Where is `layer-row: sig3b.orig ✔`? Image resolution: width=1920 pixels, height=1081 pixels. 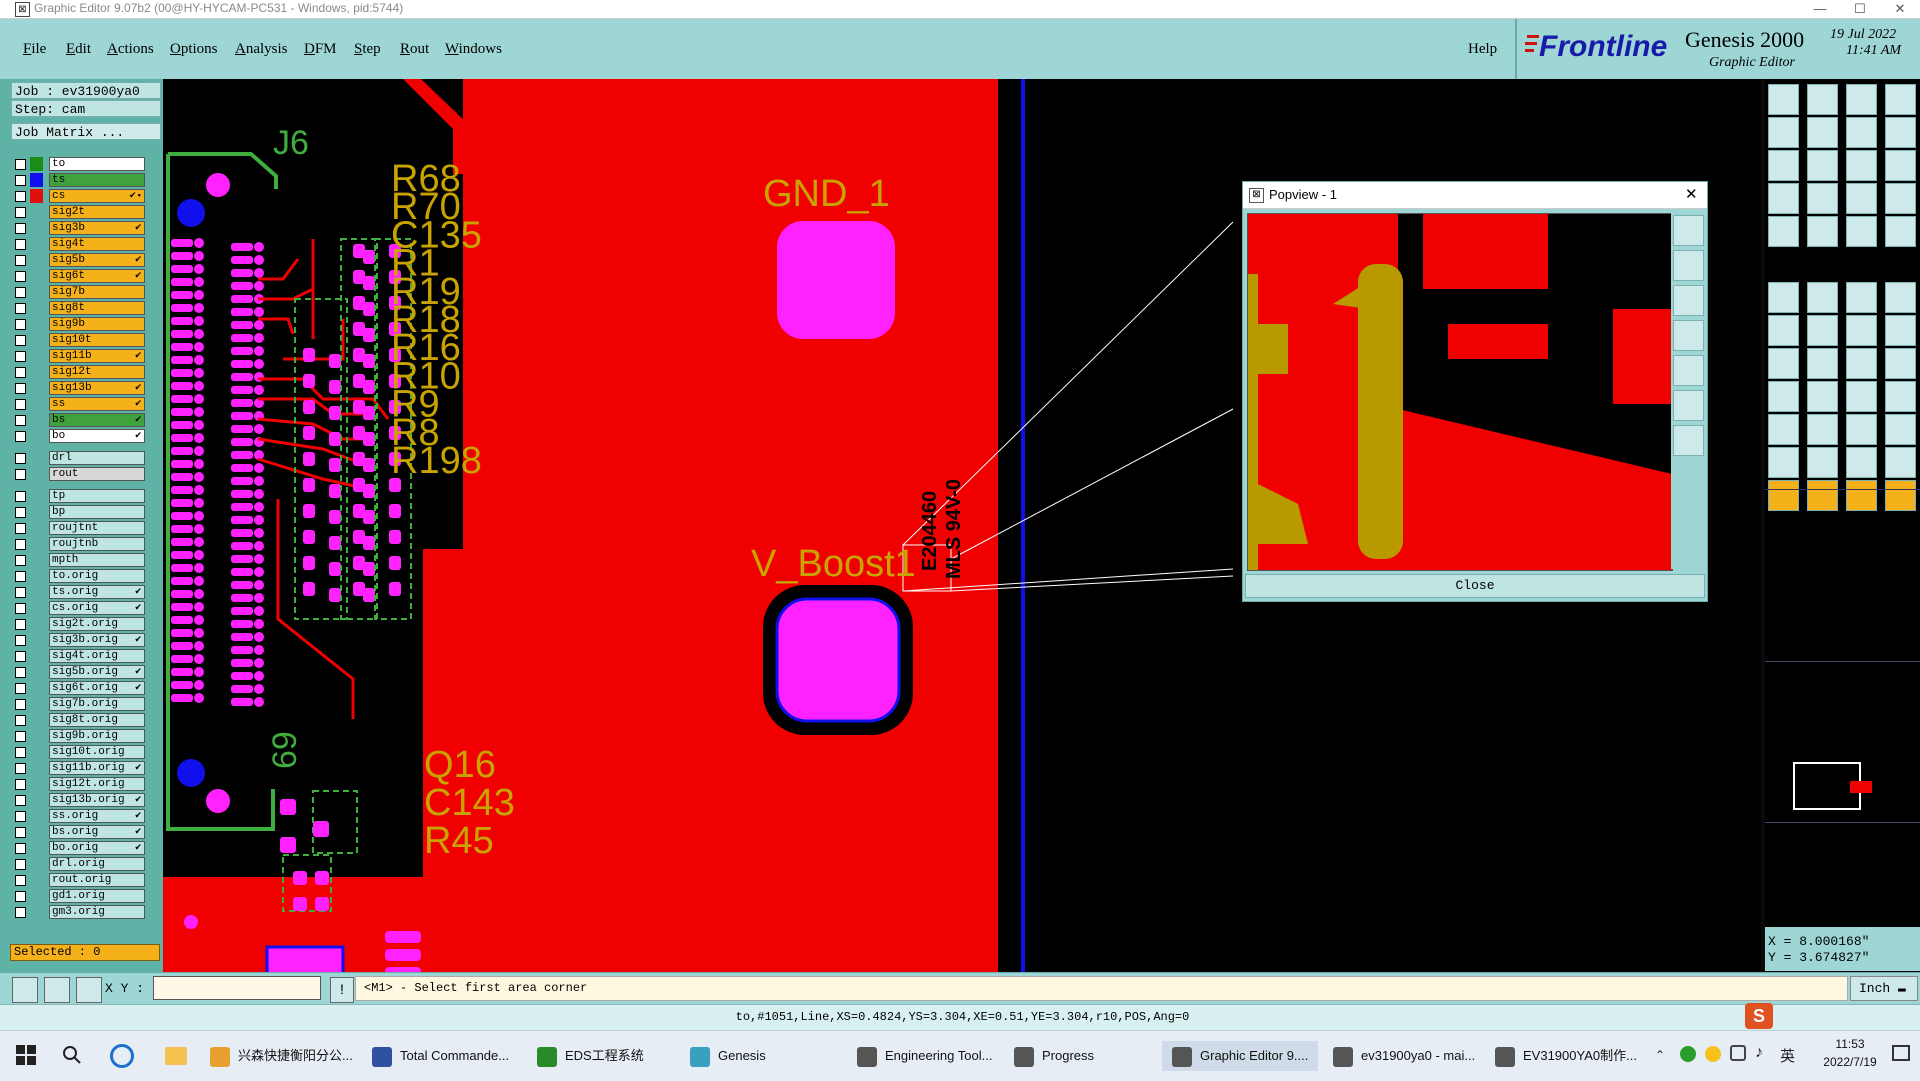
layer-row: sig3b.orig ✔ is located at coordinates (79, 640).